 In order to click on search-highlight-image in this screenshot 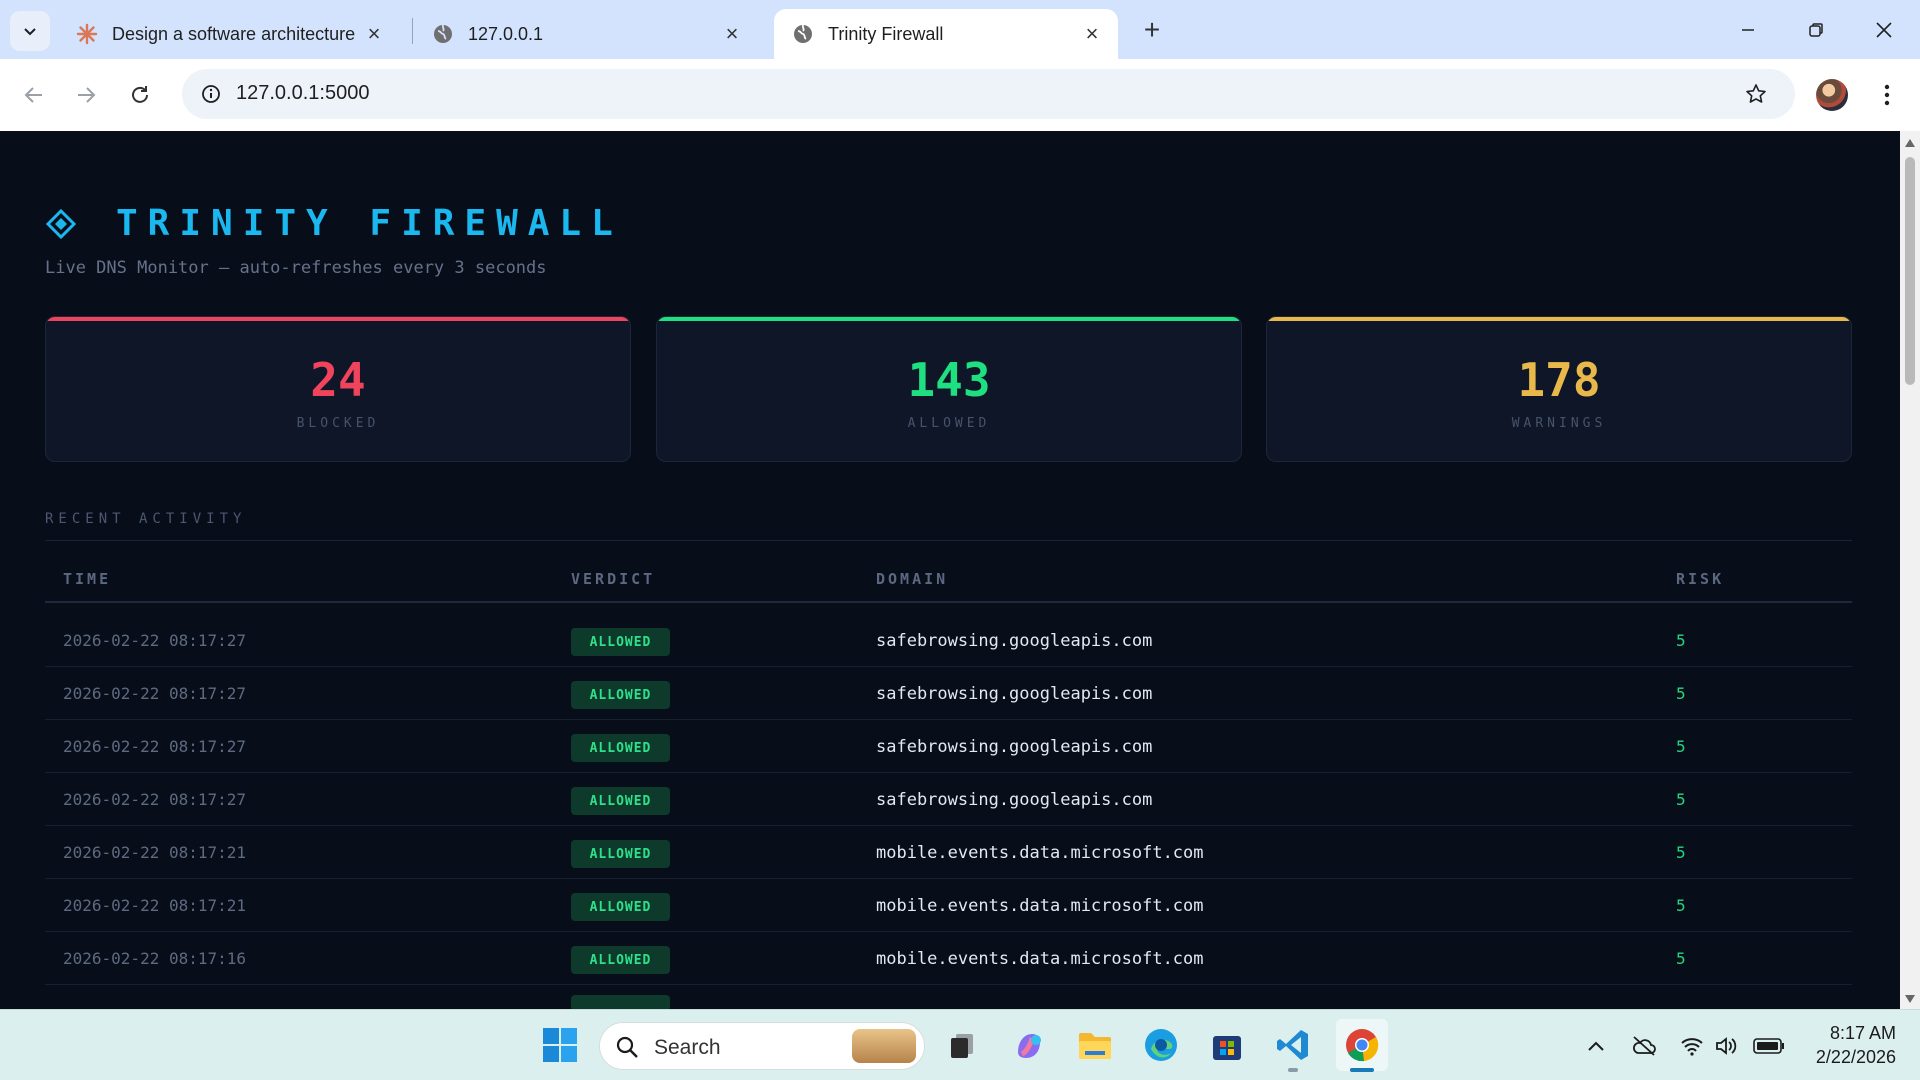, I will do `click(884, 1046)`.